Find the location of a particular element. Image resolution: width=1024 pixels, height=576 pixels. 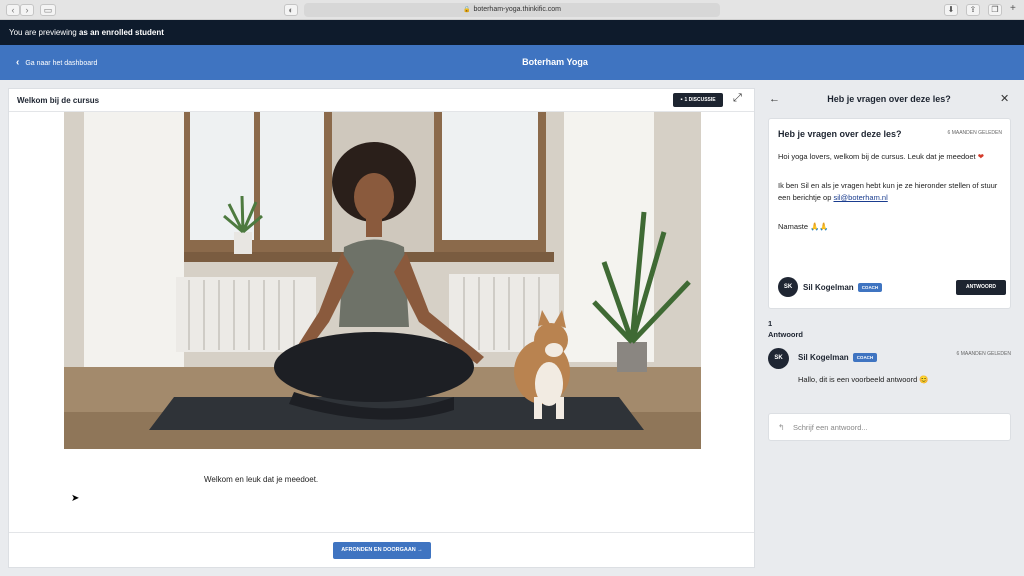

question-author: SK Sil Kogelman COACH ANTWOORD is located at coordinates (892, 287).